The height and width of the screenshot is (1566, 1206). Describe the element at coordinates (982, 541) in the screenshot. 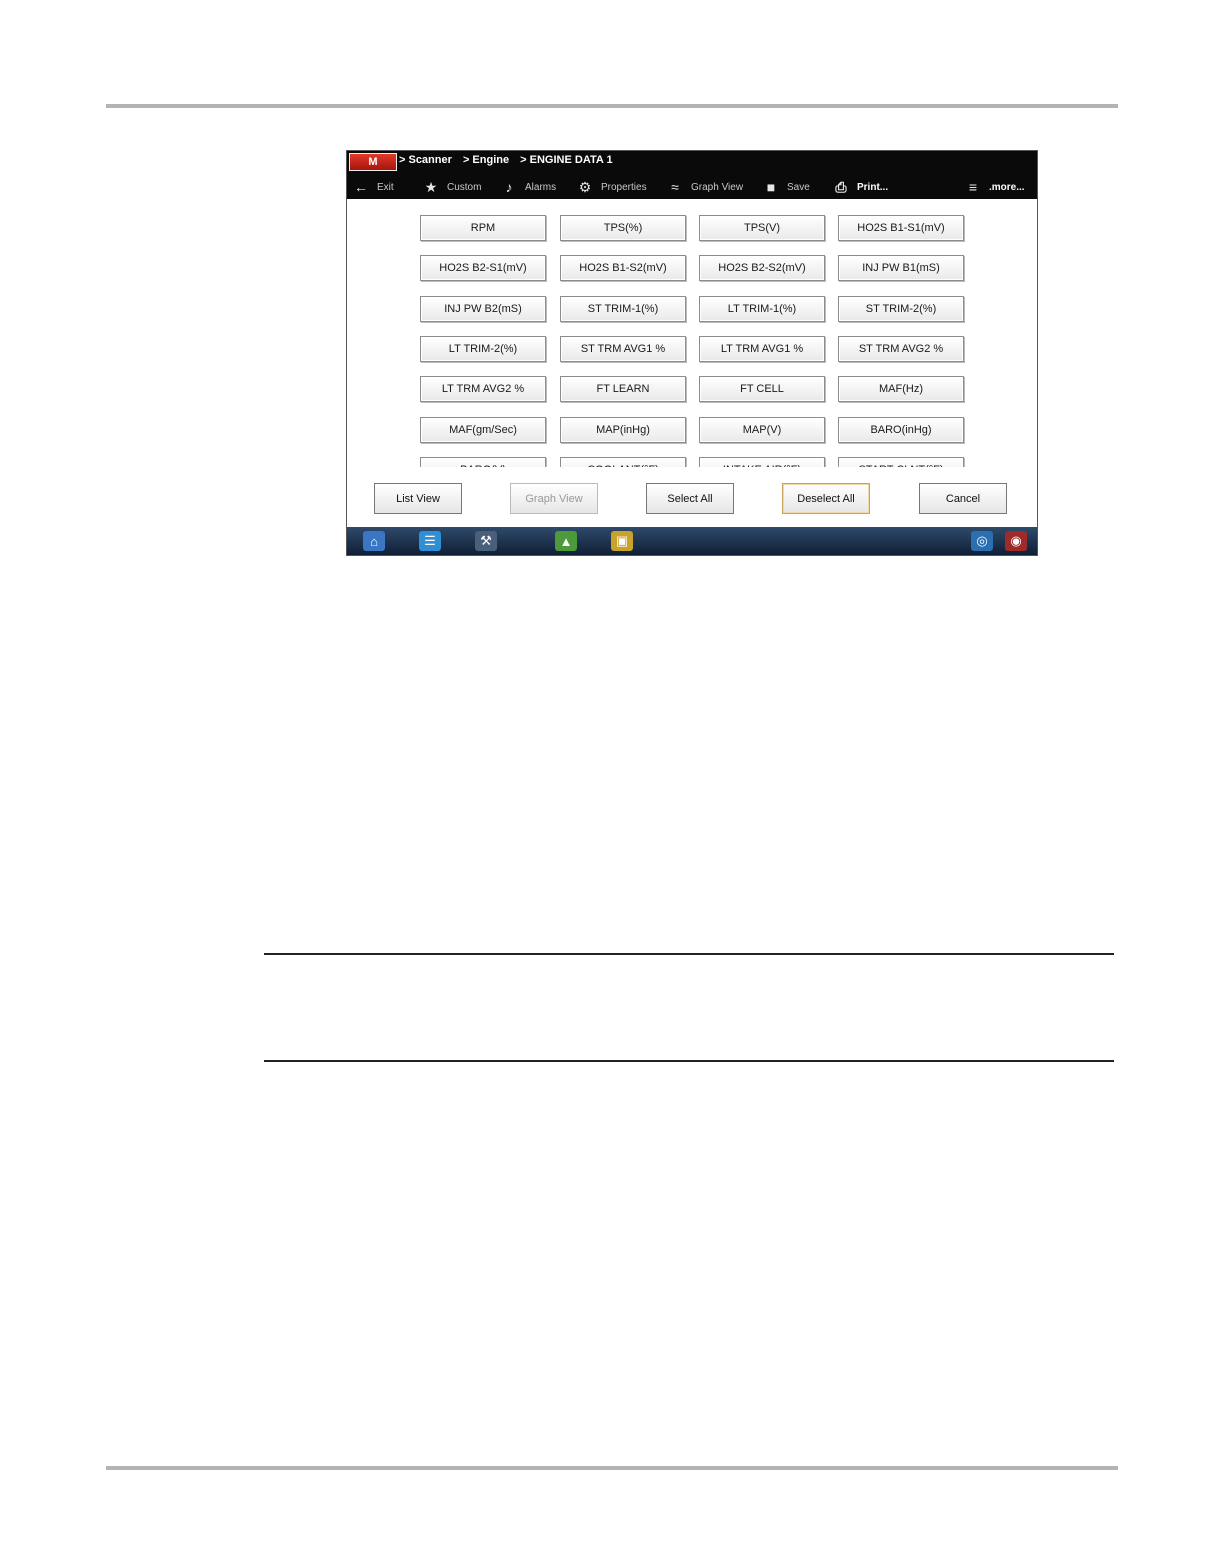

I see `wireless-icon: ◎` at that location.